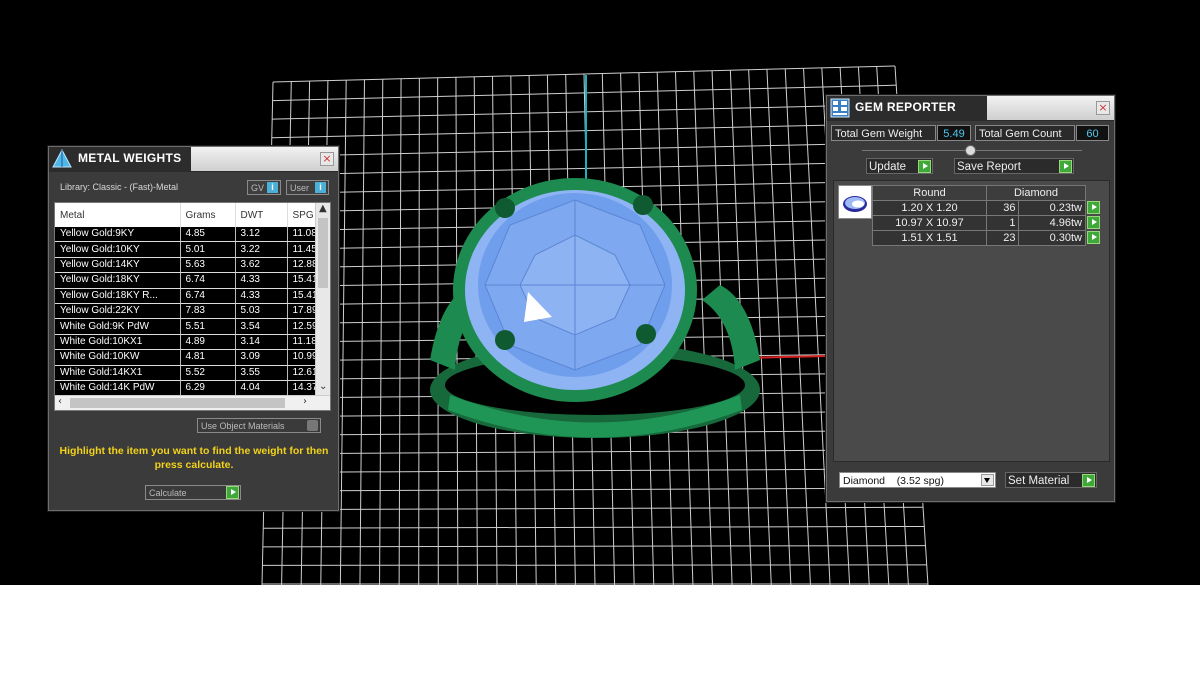  I want to click on table-row: Yellow Gold:18KY 6.74 4.33 15.41, so click(192, 280).